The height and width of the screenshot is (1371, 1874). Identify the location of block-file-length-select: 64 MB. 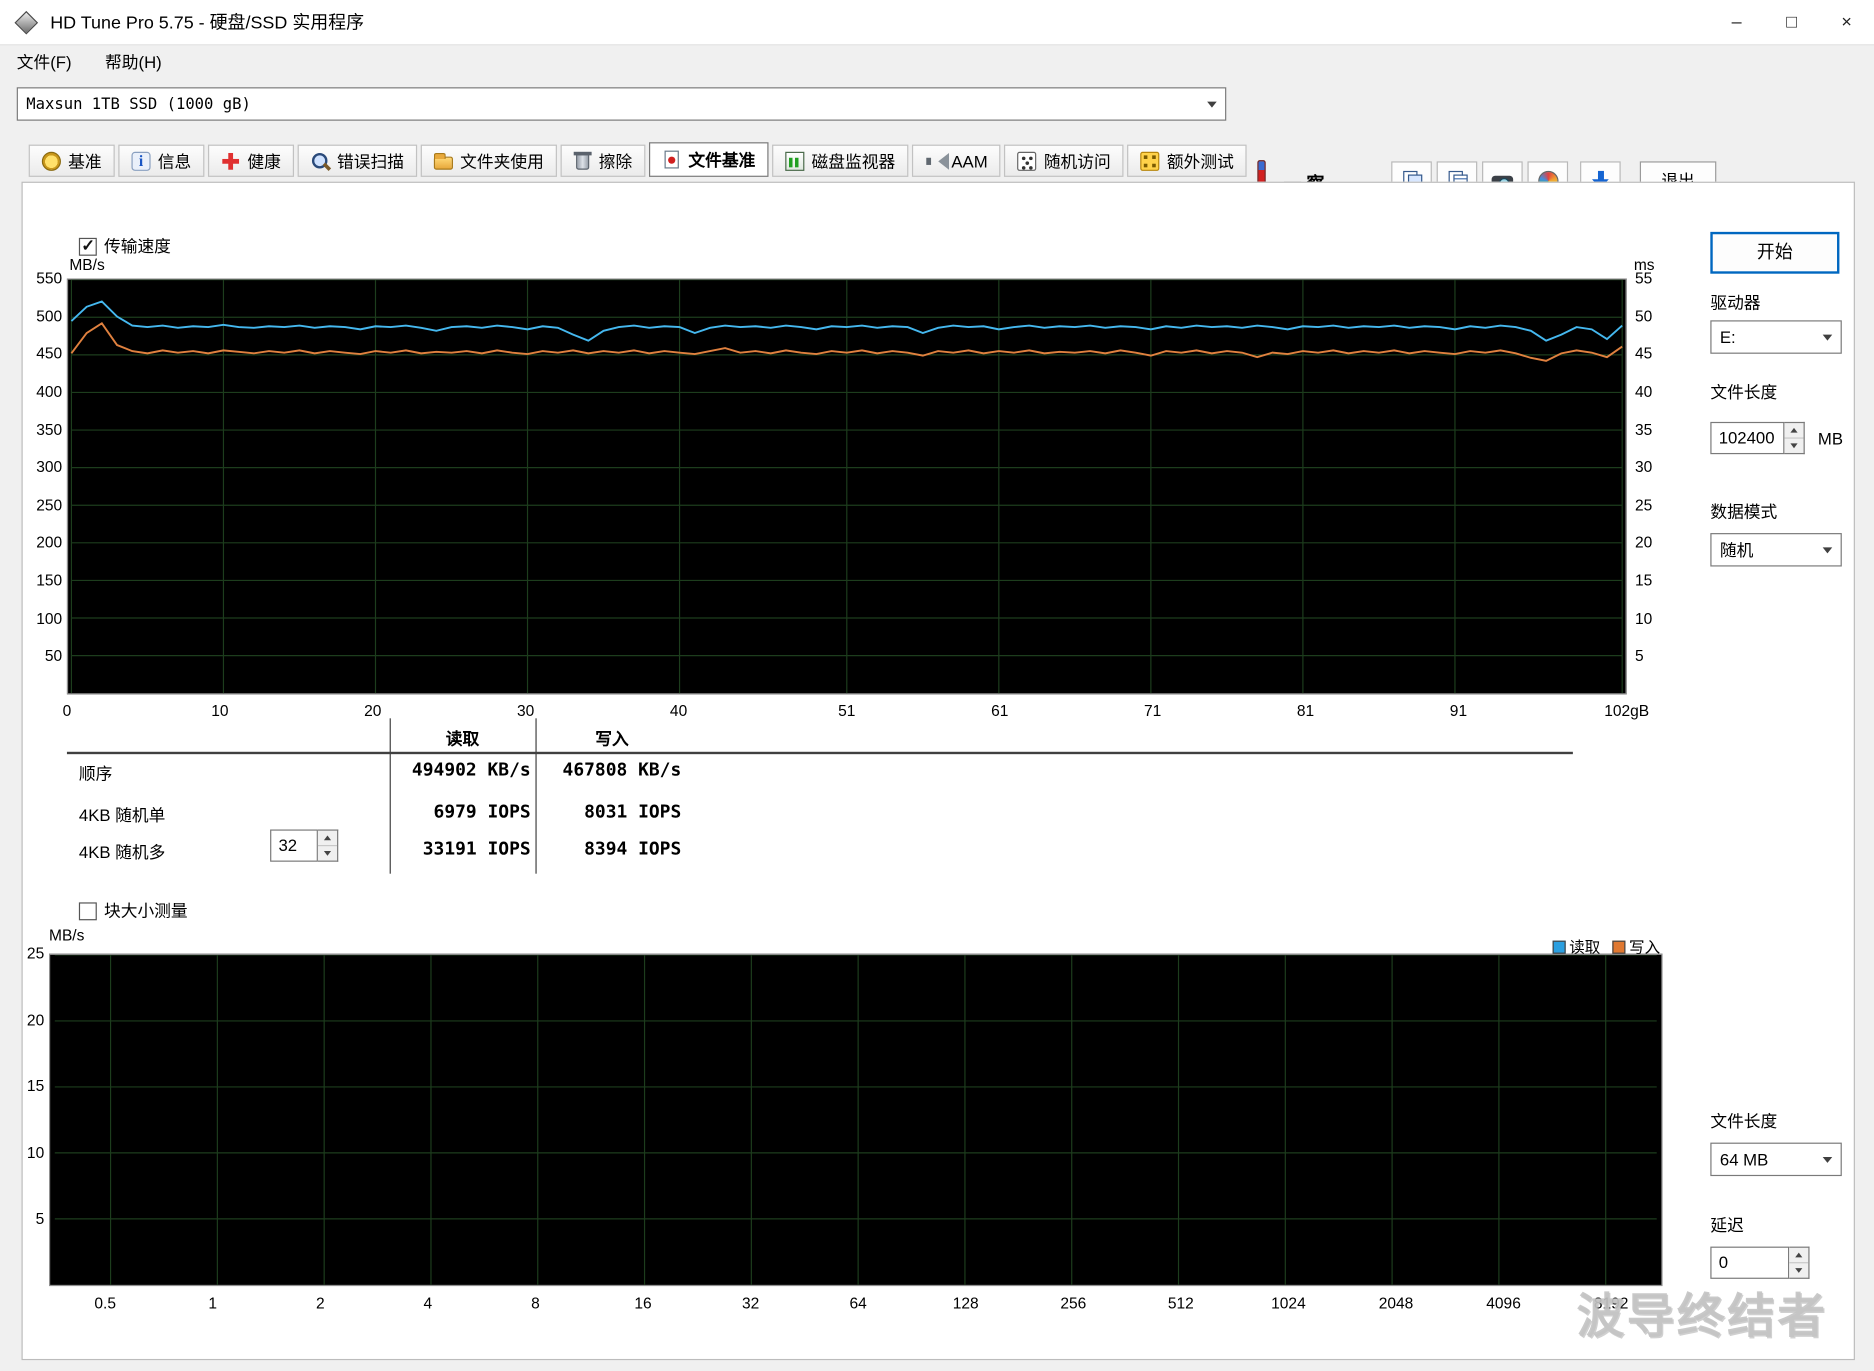
(1776, 1159).